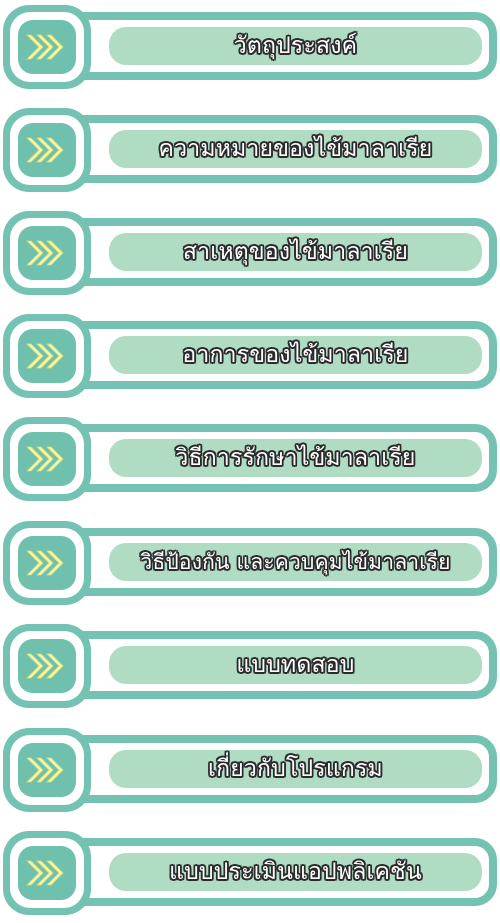 The width and height of the screenshot is (500, 923). I want to click on menu-item-label: วิธีป้องกัน และควบคุมไข้มาลาเรีย, so click(295, 561).